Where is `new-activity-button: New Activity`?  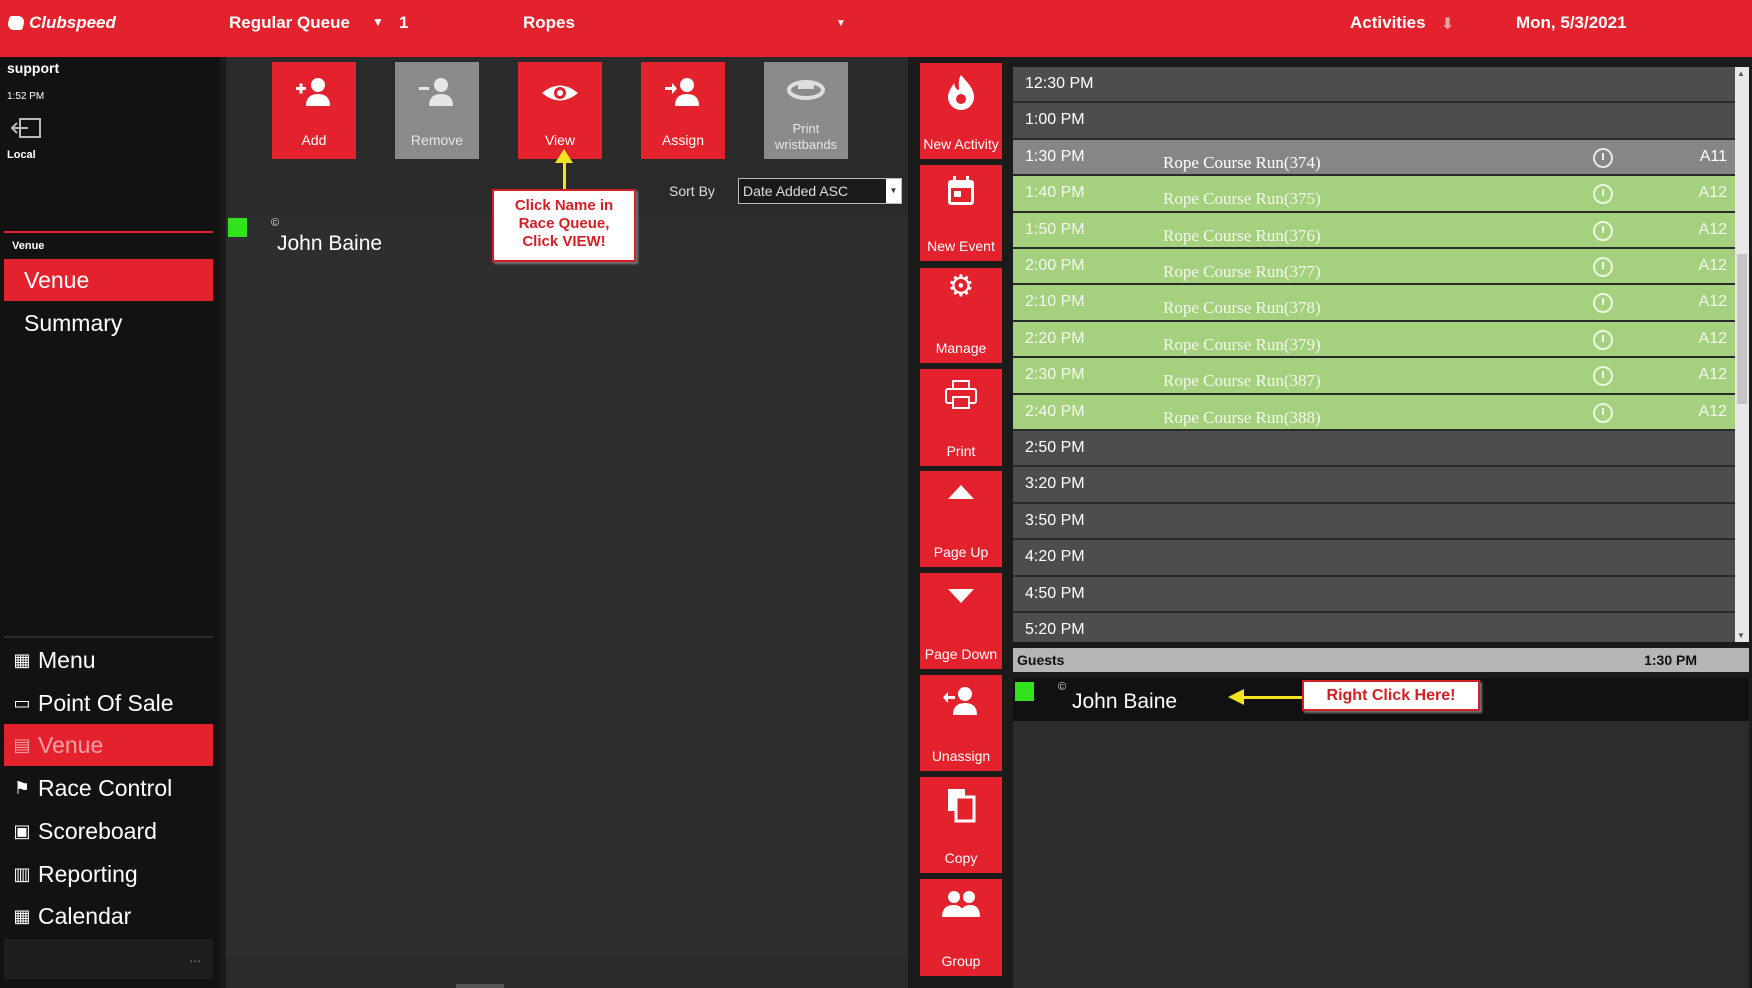 new-activity-button: New Activity is located at coordinates (961, 111).